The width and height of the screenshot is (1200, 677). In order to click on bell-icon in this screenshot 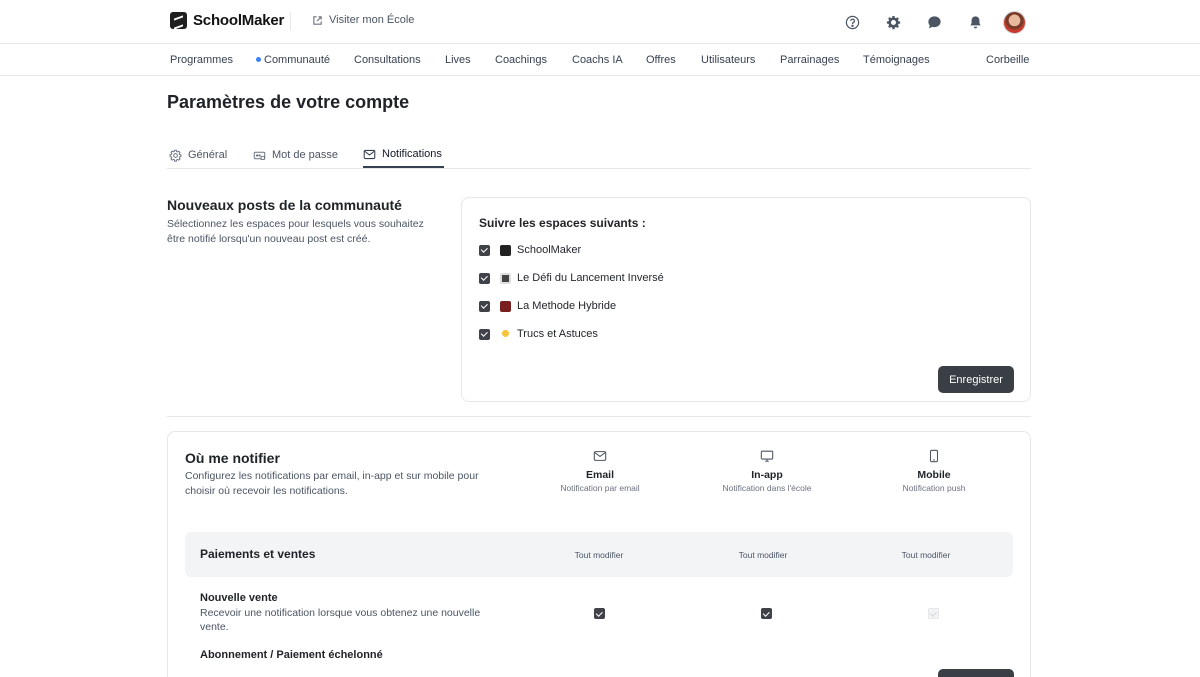, I will do `click(975, 21)`.